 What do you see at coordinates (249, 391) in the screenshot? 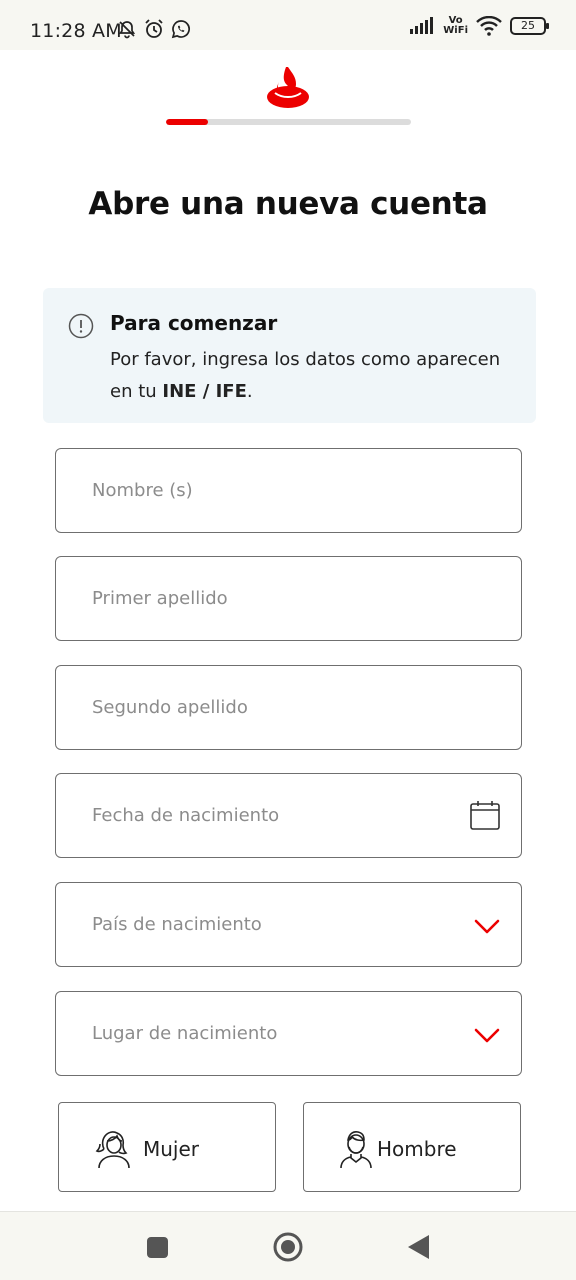
I see `info-body-end: .` at bounding box center [249, 391].